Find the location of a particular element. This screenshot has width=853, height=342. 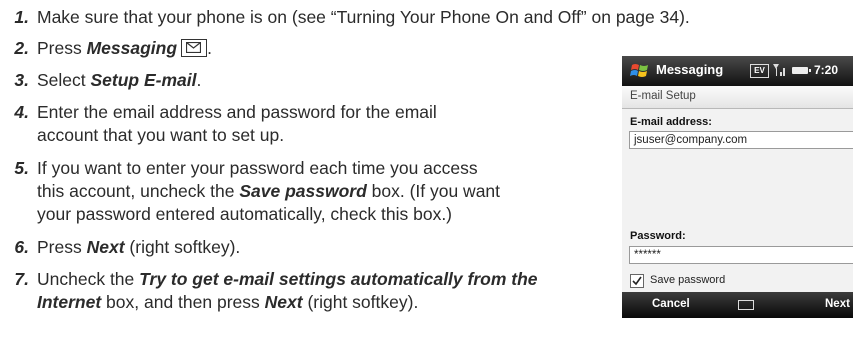

network-badge: EV is located at coordinates (759, 71).